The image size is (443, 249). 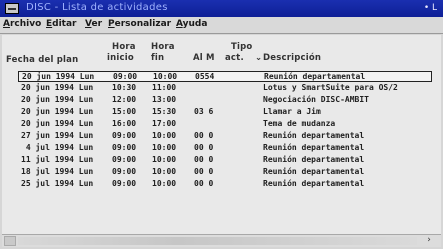 What do you see at coordinates (124, 111) in the screenshot?
I see `cell-hora-inicio: 15:00` at bounding box center [124, 111].